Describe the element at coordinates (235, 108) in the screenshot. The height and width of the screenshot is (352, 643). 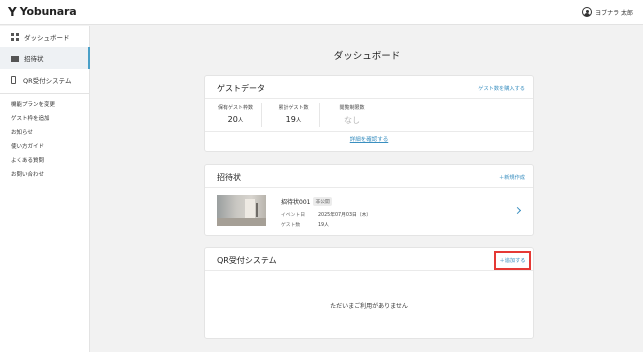
I see `stat-label: 保有ゲスト枠数` at that location.